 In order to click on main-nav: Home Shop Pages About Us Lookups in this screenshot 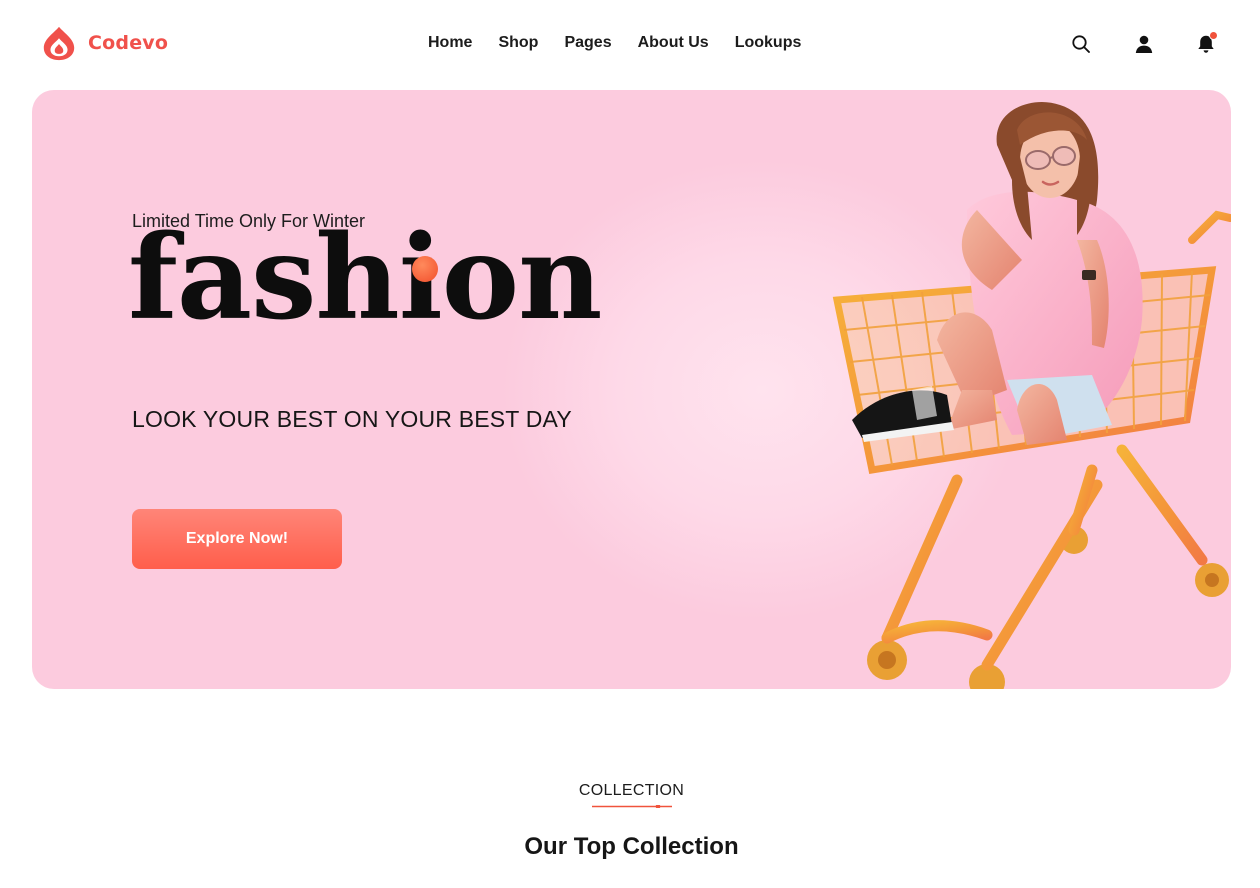, I will do `click(614, 43)`.